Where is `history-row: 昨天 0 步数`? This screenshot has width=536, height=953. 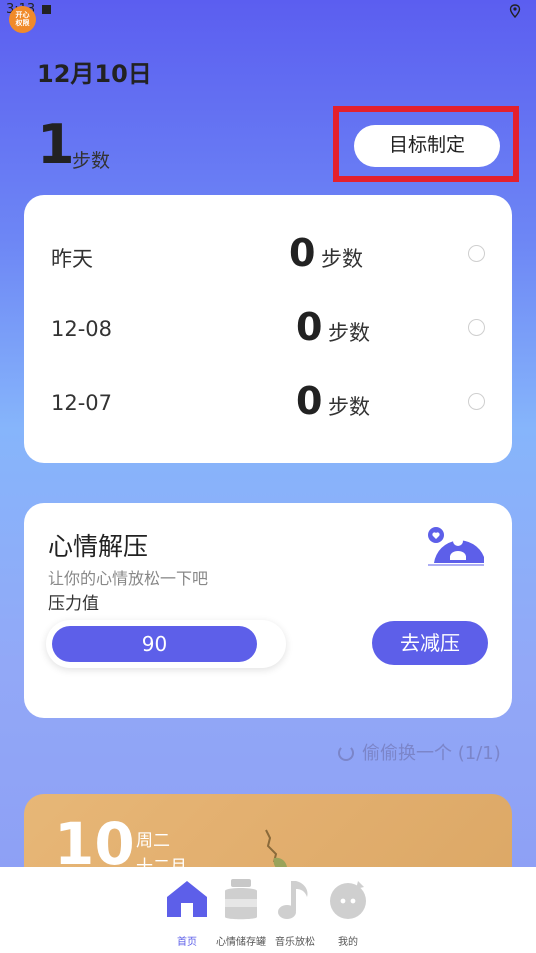 history-row: 昨天 0 步数 is located at coordinates (268, 257).